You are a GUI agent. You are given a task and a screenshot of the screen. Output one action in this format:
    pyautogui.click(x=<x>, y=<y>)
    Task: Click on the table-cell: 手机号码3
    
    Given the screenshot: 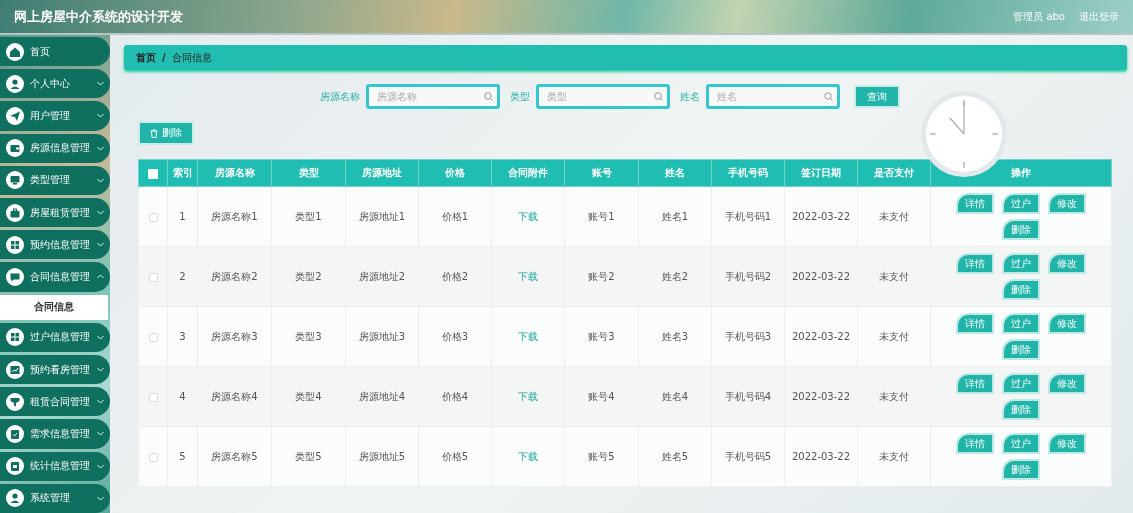 What is the action you would take?
    pyautogui.click(x=748, y=336)
    